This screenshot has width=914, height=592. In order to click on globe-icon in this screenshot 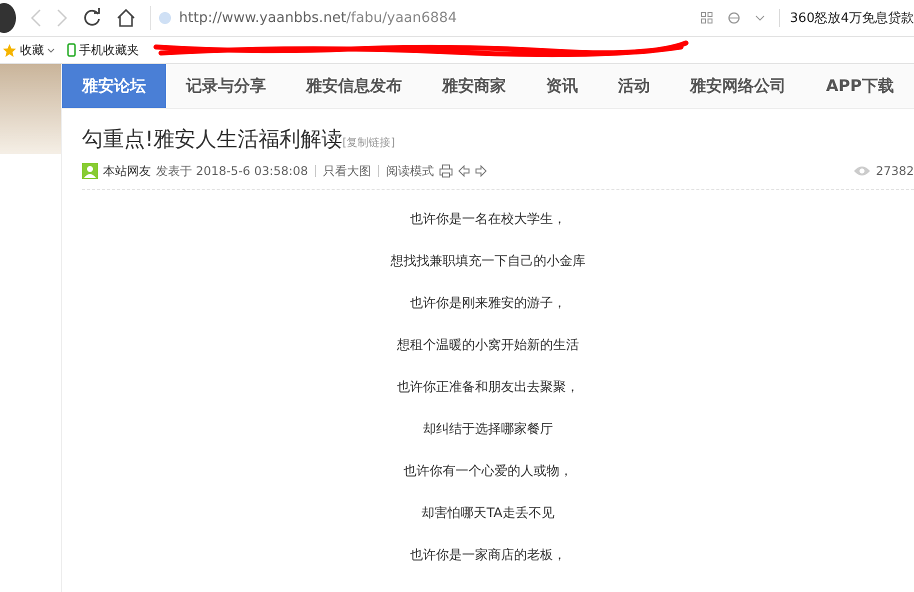, I will do `click(165, 18)`.